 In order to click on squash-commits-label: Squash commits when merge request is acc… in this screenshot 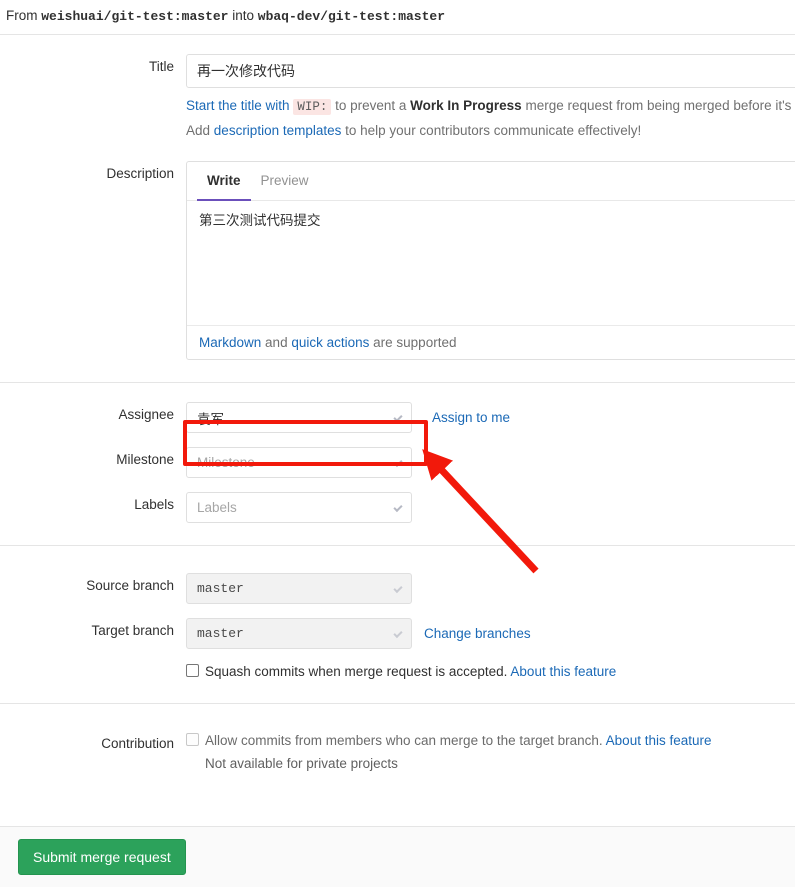, I will do `click(356, 671)`.